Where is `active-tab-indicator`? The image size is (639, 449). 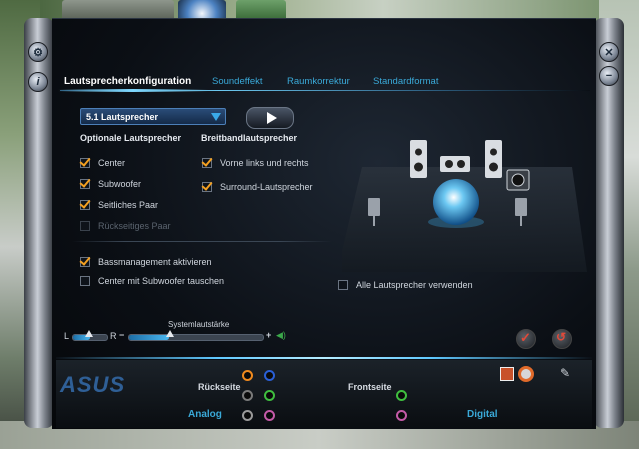 active-tab-indicator is located at coordinates (133, 90).